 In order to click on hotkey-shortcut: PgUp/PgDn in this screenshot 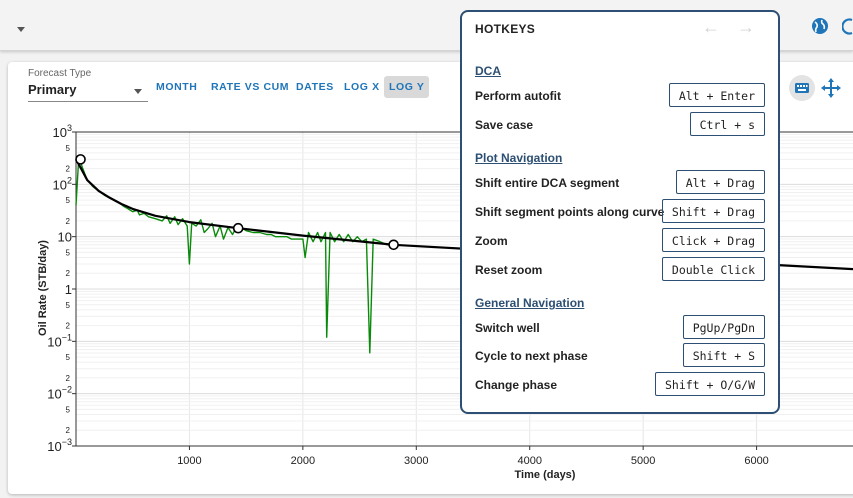, I will do `click(723, 327)`.